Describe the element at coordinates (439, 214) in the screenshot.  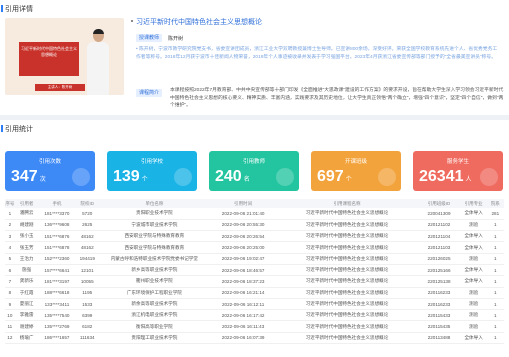
I see `table-cell: 220041309` at that location.